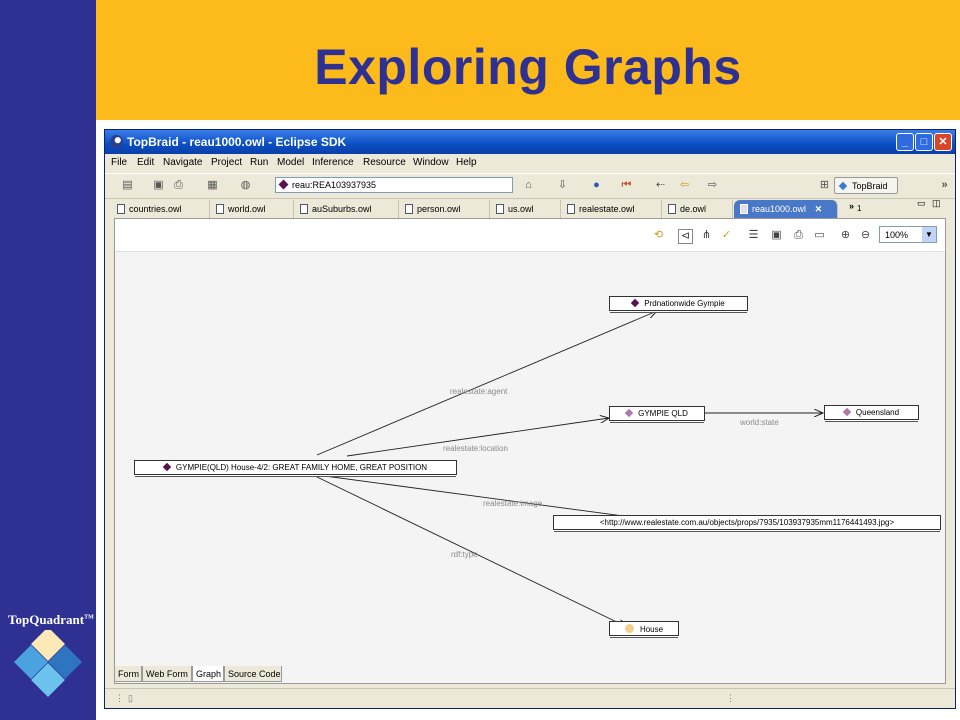 The height and width of the screenshot is (720, 960). What do you see at coordinates (488, 497) in the screenshot?
I see `edge-image` at bounding box center [488, 497].